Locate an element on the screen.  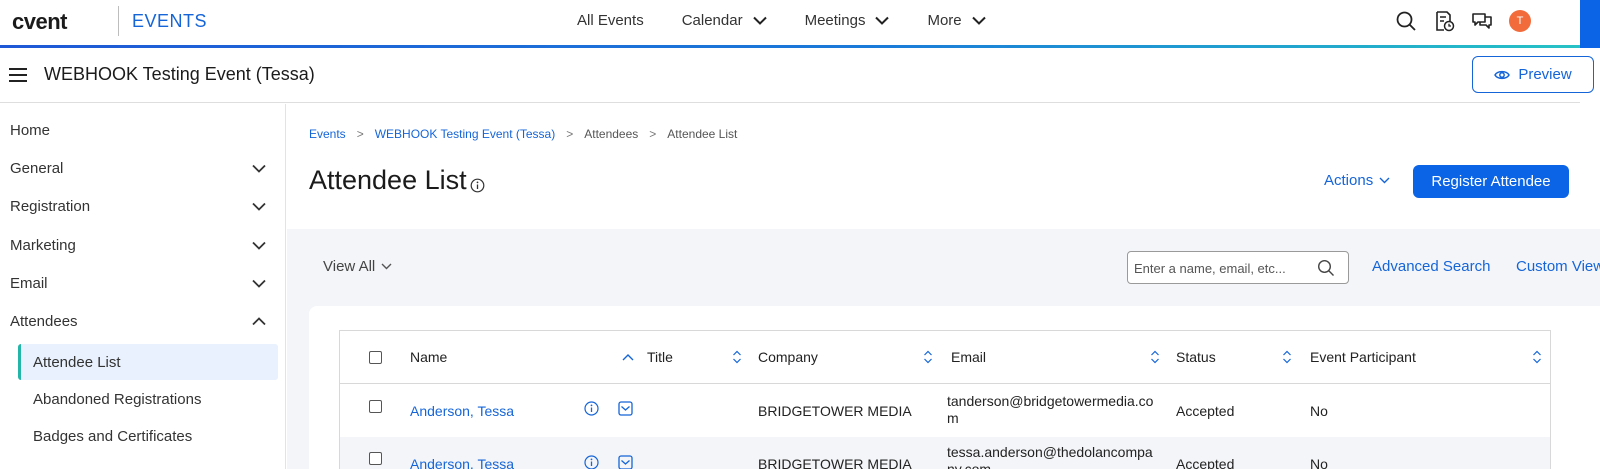
nav-label: All Events is located at coordinates (610, 20).